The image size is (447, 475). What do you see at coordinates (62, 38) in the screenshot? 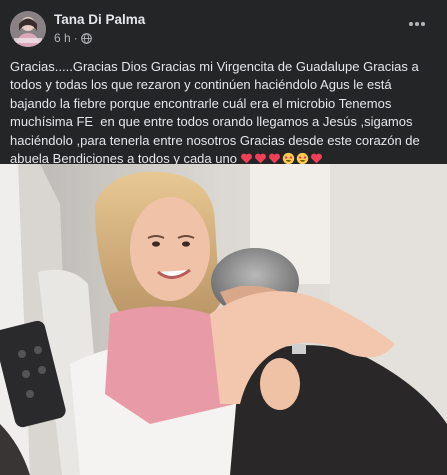
I see `post-timestamp: 6 h` at bounding box center [62, 38].